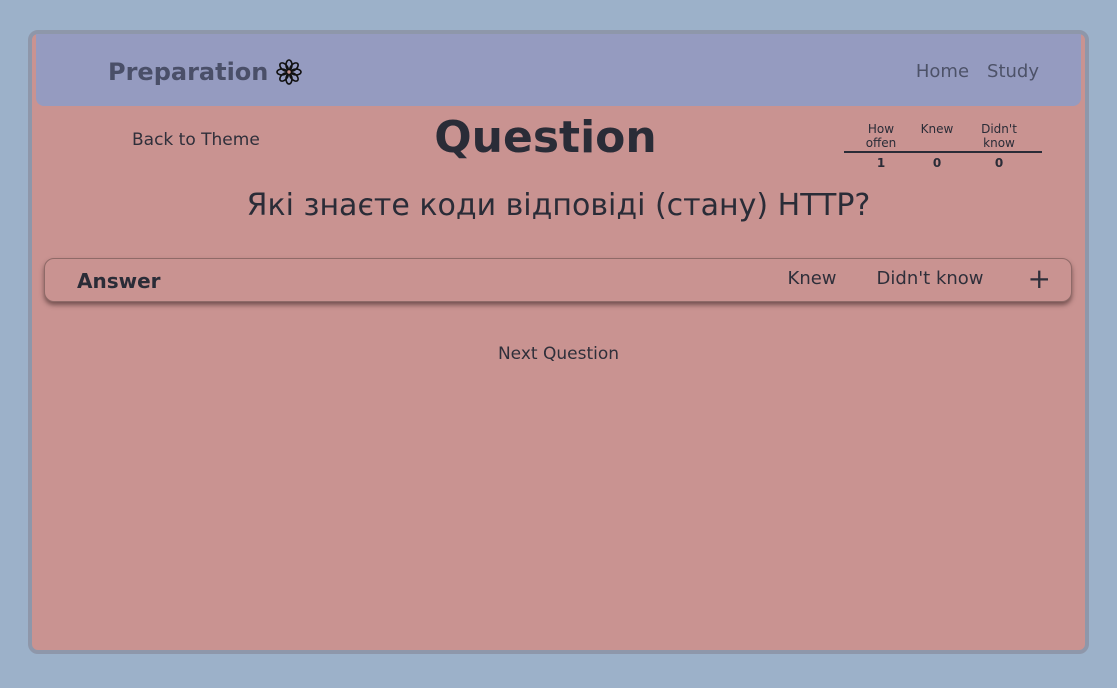 The height and width of the screenshot is (688, 1117). Describe the element at coordinates (558, 280) in the screenshot. I see `answer-accordion: Answer Knew Didn't know +` at that location.